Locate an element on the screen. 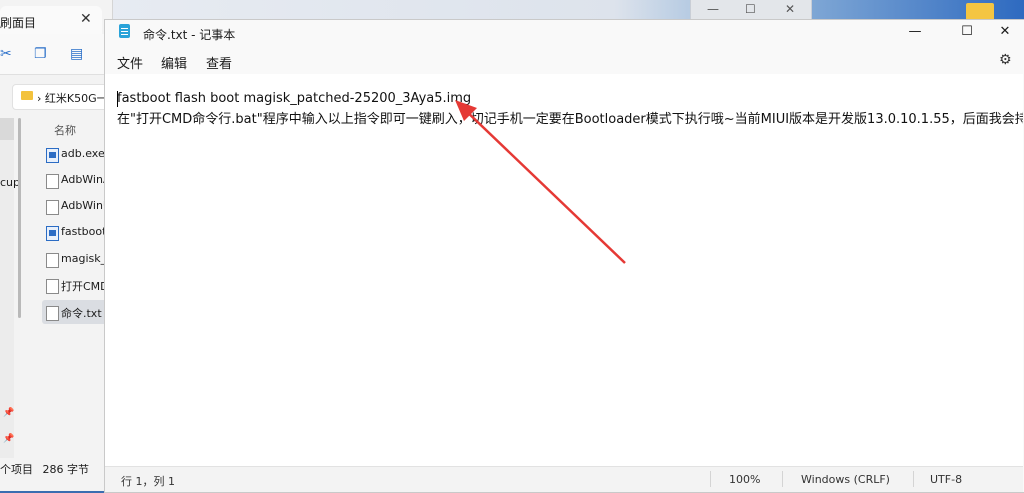 Image resolution: width=1024 pixels, height=493 pixels. navigation-selected-item is located at coordinates (7, 129).